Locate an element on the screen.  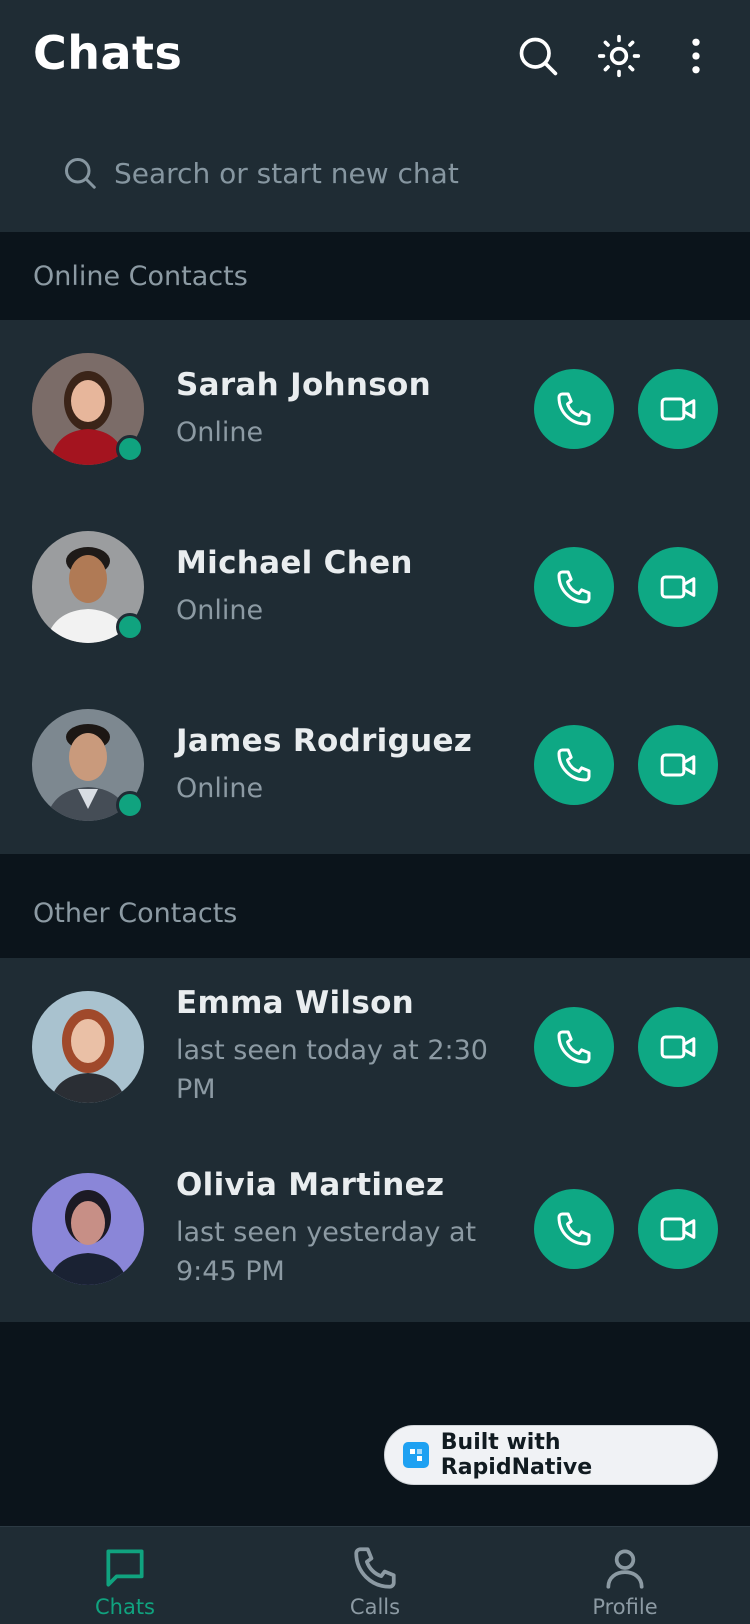
rapidnative-logo-icon is located at coordinates (416, 1455).